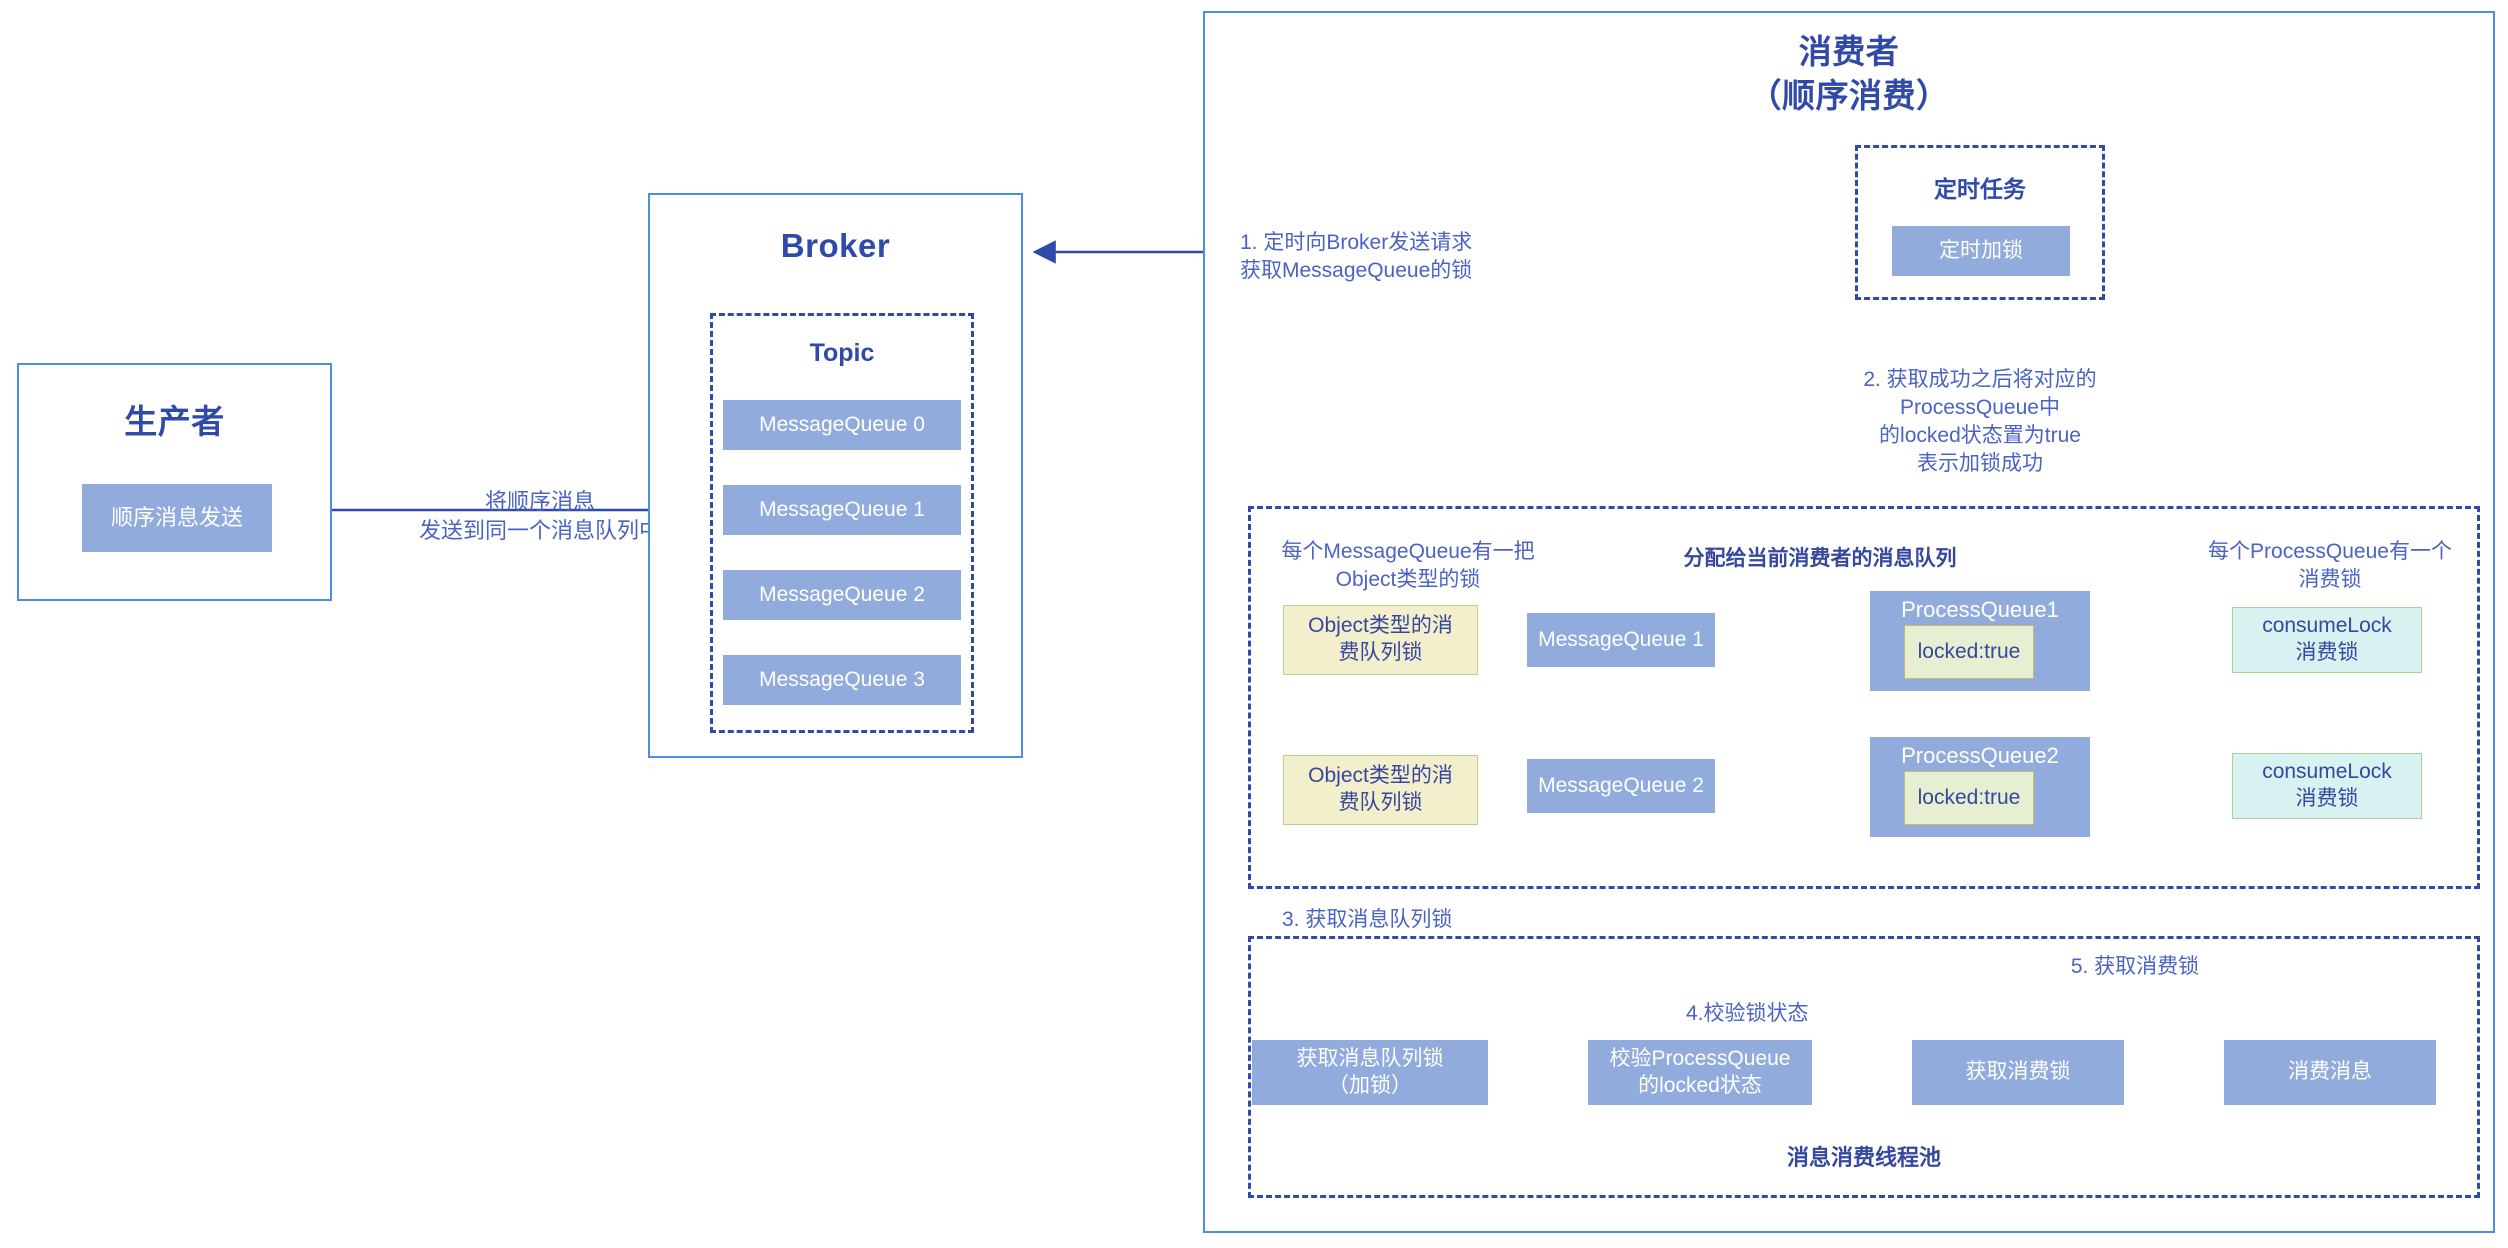 The width and height of the screenshot is (2508, 1248). Describe the element at coordinates (1849, 96) in the screenshot. I see `consumer-title-line2: （顺序消费）` at that location.